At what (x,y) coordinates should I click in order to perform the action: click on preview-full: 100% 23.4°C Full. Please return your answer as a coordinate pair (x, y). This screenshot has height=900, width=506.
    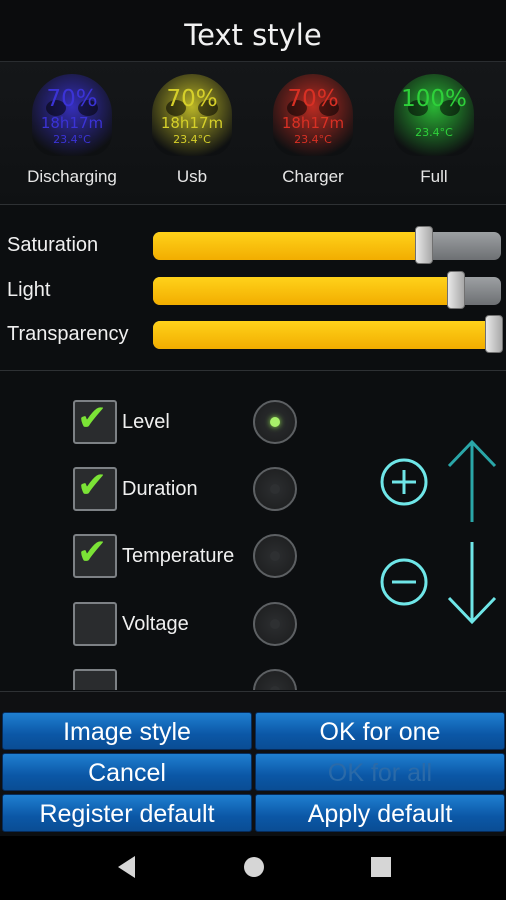
    Looking at the image, I should click on (429, 134).